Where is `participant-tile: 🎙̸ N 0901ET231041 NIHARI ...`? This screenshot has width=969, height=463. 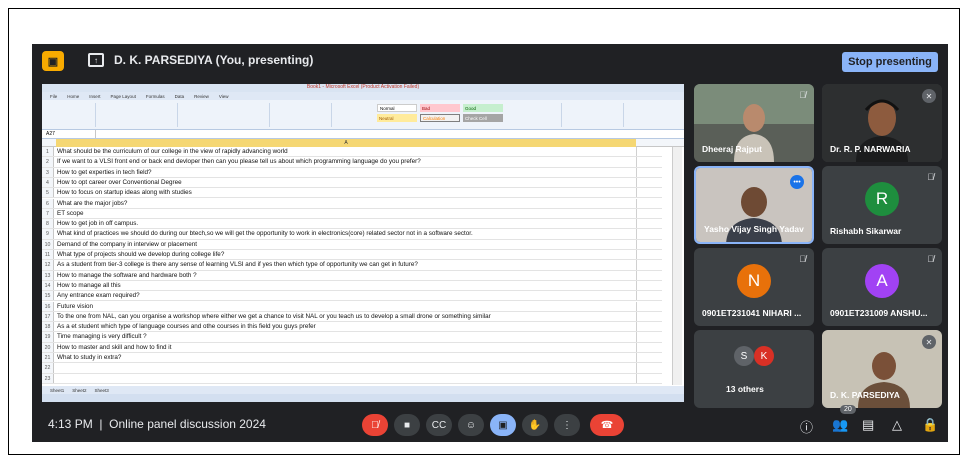 participant-tile: 🎙̸ N 0901ET231041 NIHARI ... is located at coordinates (754, 287).